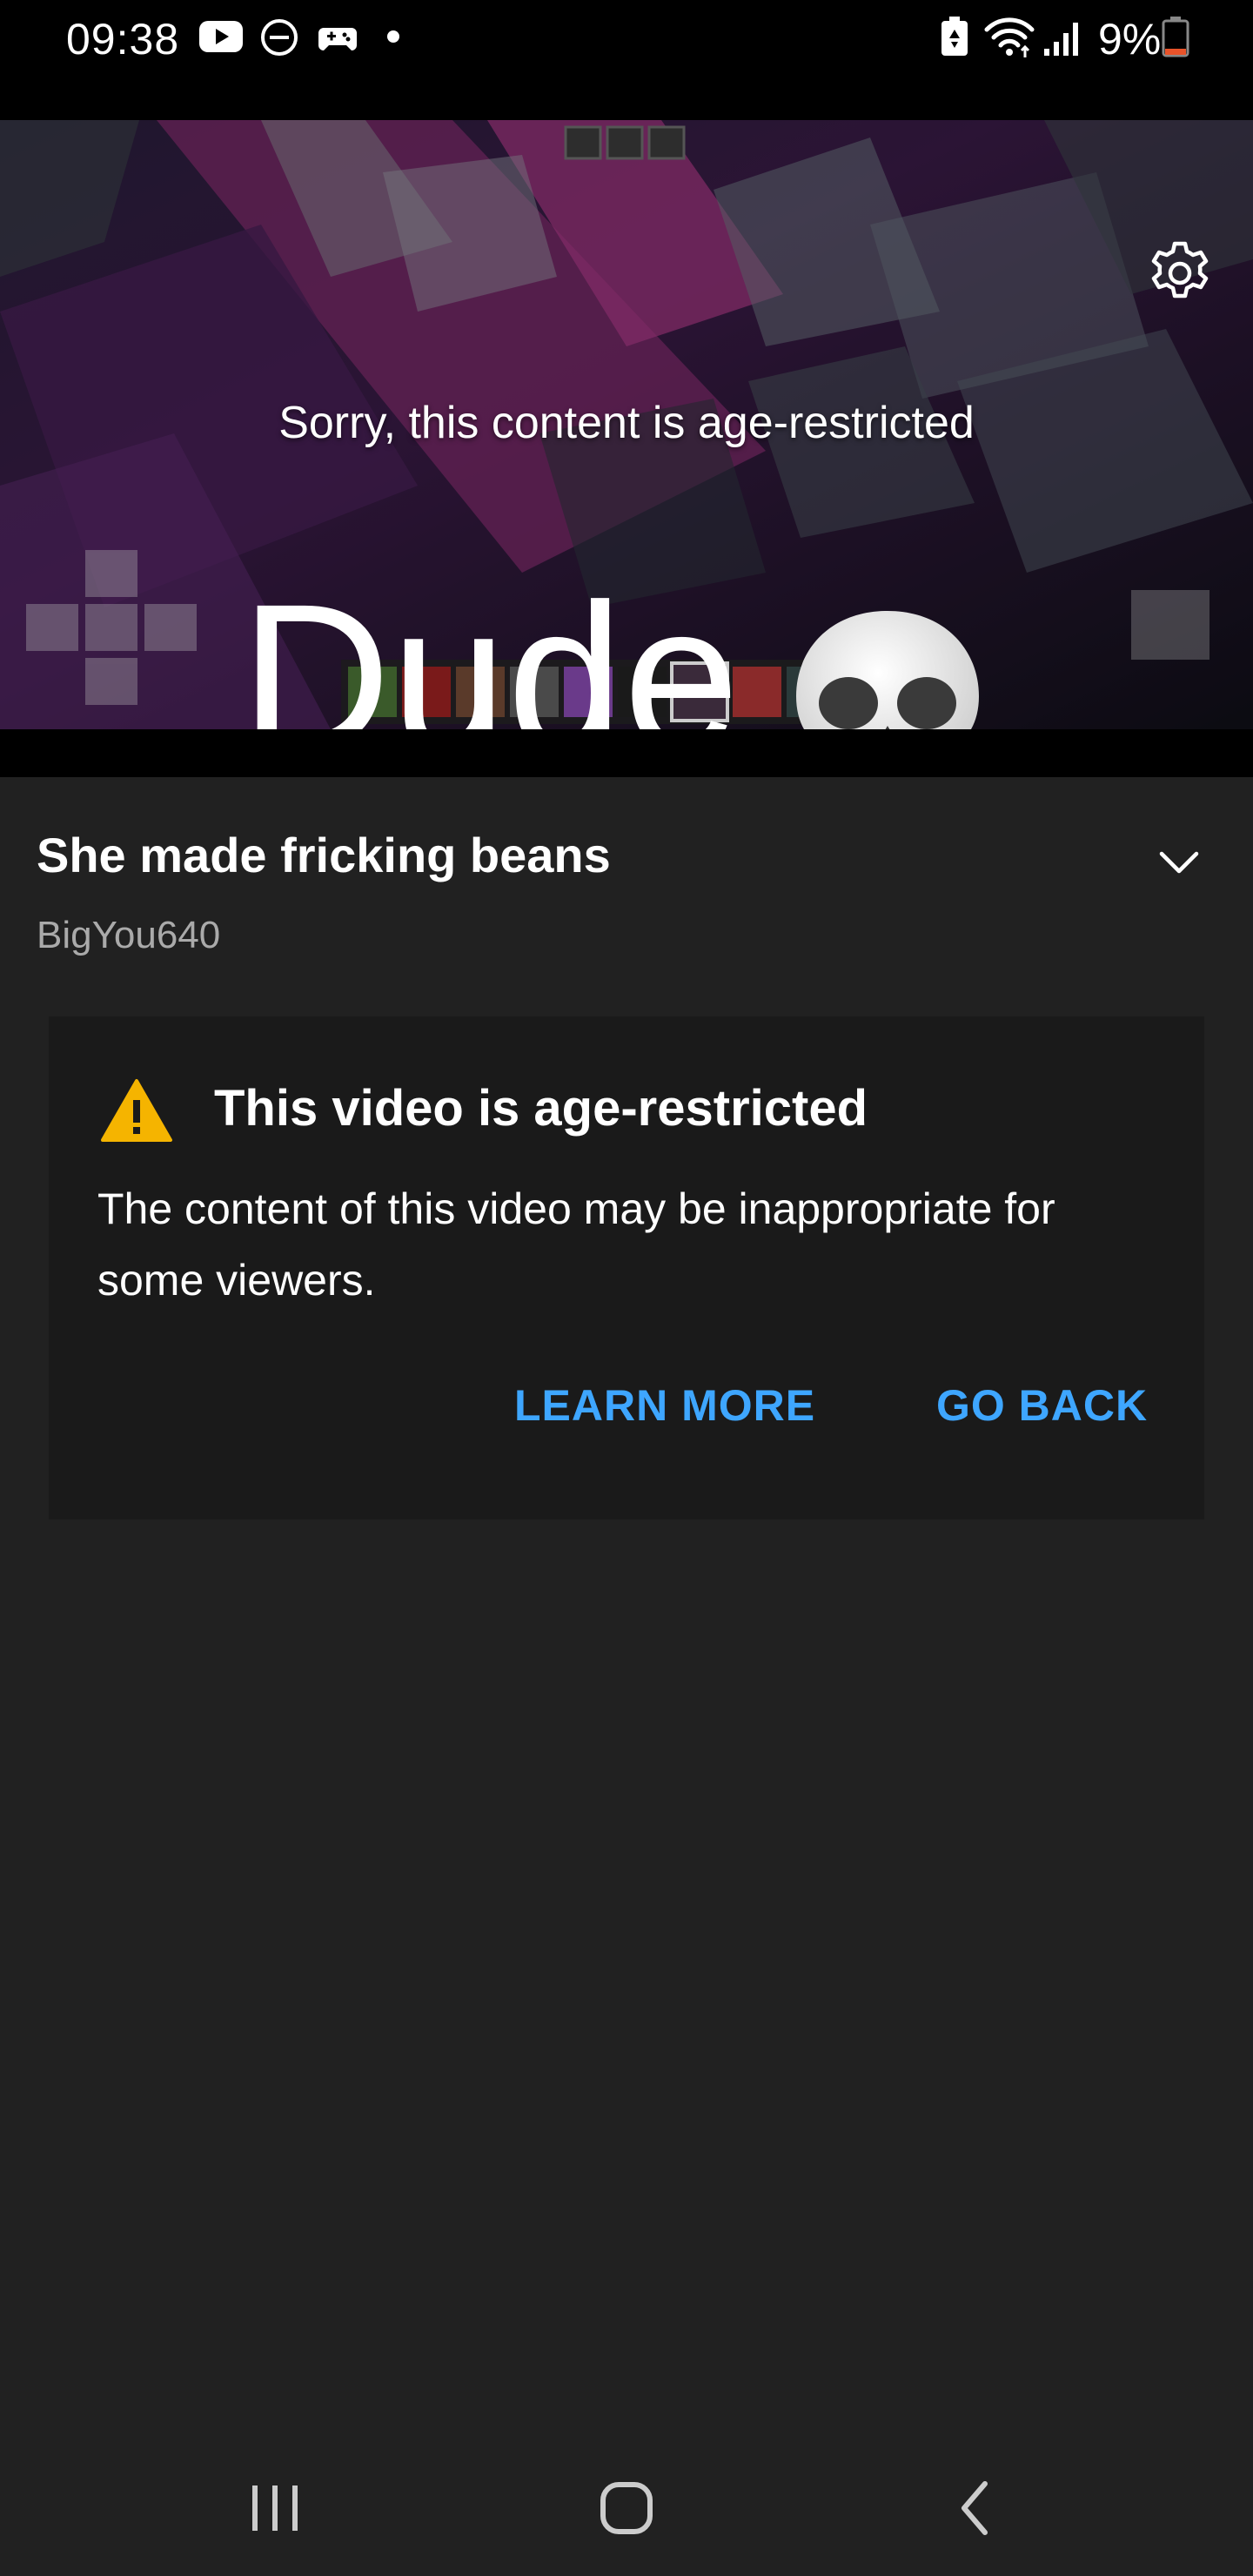 This screenshot has width=1253, height=2576. I want to click on learn-more-button: LEARN MORE, so click(664, 1405).